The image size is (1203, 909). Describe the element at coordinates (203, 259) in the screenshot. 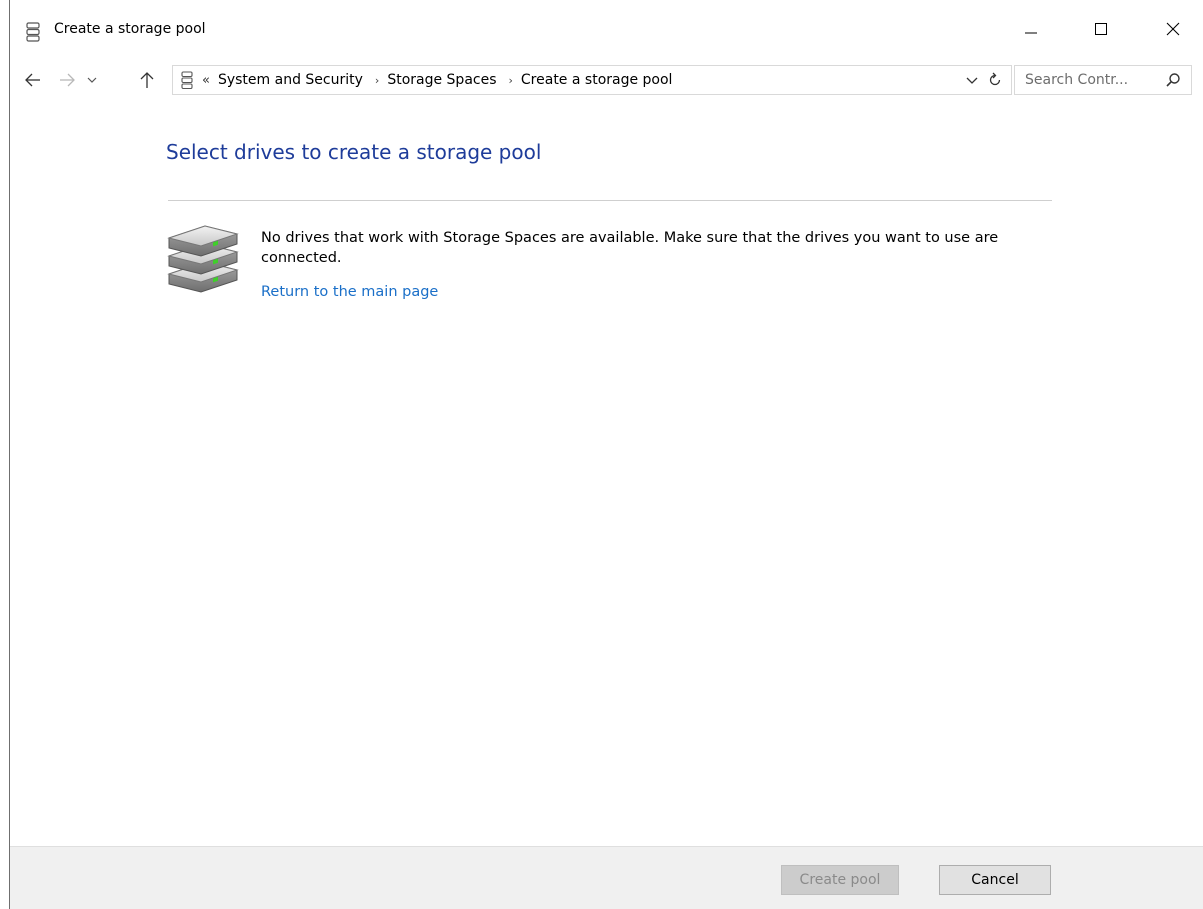

I see `stacked-drives-icon` at that location.